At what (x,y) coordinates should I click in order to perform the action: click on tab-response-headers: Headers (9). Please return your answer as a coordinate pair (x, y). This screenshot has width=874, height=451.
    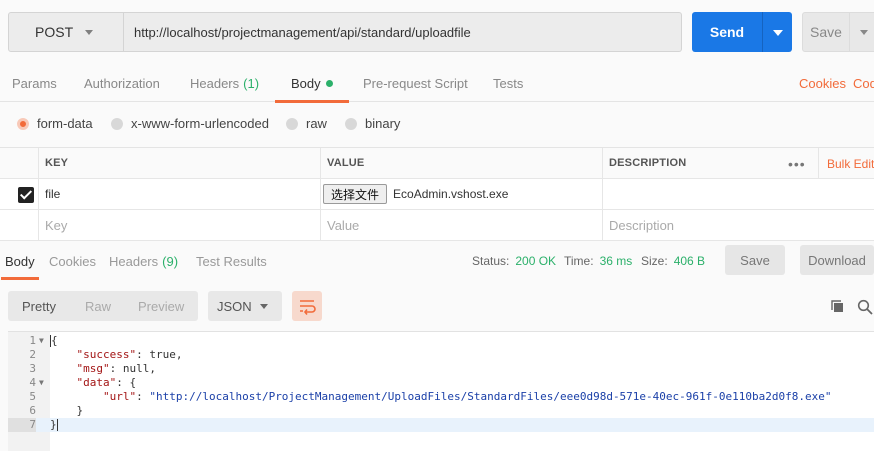
    Looking at the image, I should click on (143, 261).